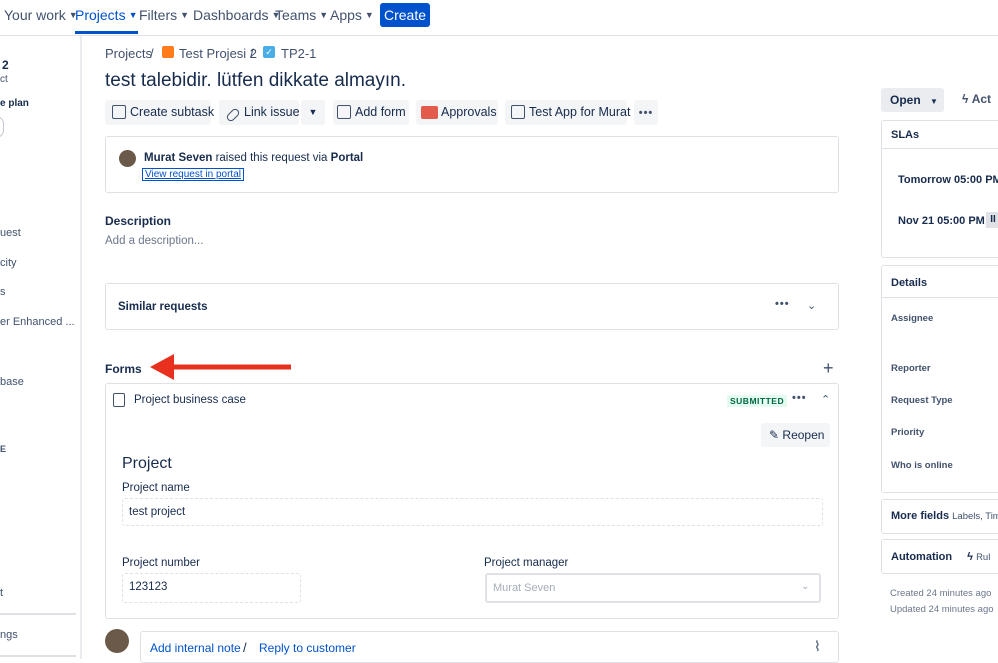 The width and height of the screenshot is (998, 663). Describe the element at coordinates (940, 557) in the screenshot. I see `automation-label: Automation ϟ Rul` at that location.